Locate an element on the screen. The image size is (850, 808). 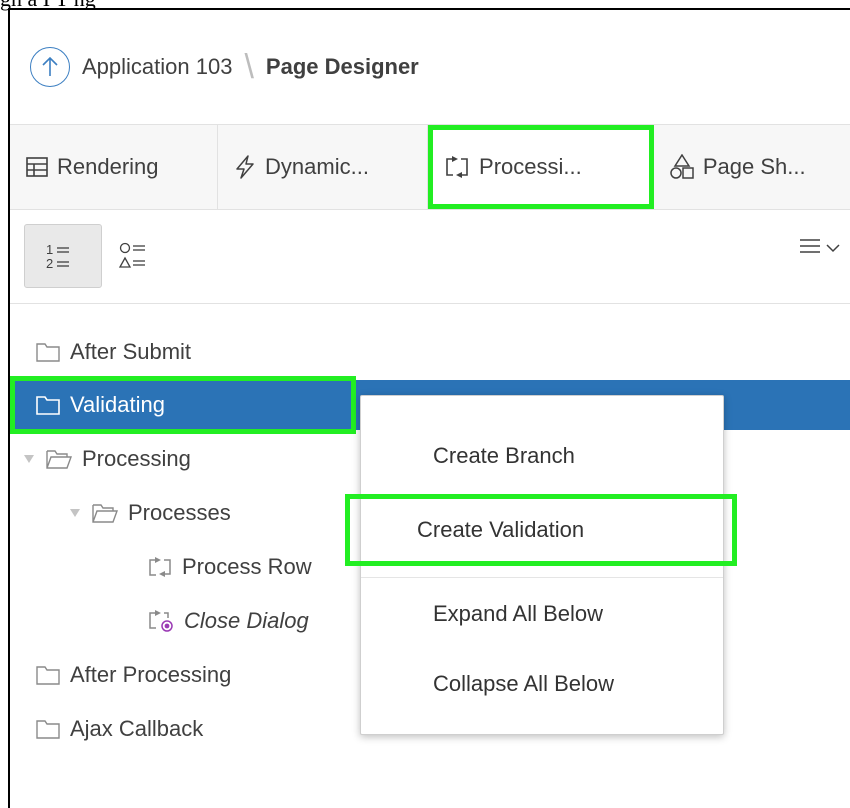
create-validation-menu-item: Create Validation is located at coordinates (541, 530).